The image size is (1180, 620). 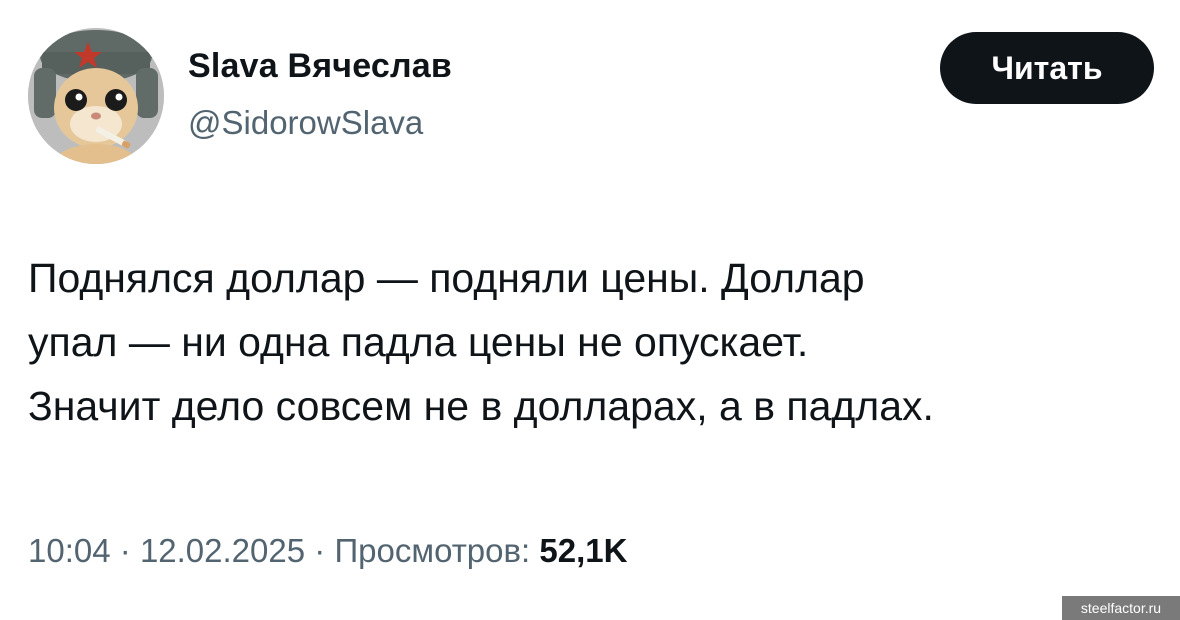 I want to click on views-count: 52,1K, so click(x=583, y=550).